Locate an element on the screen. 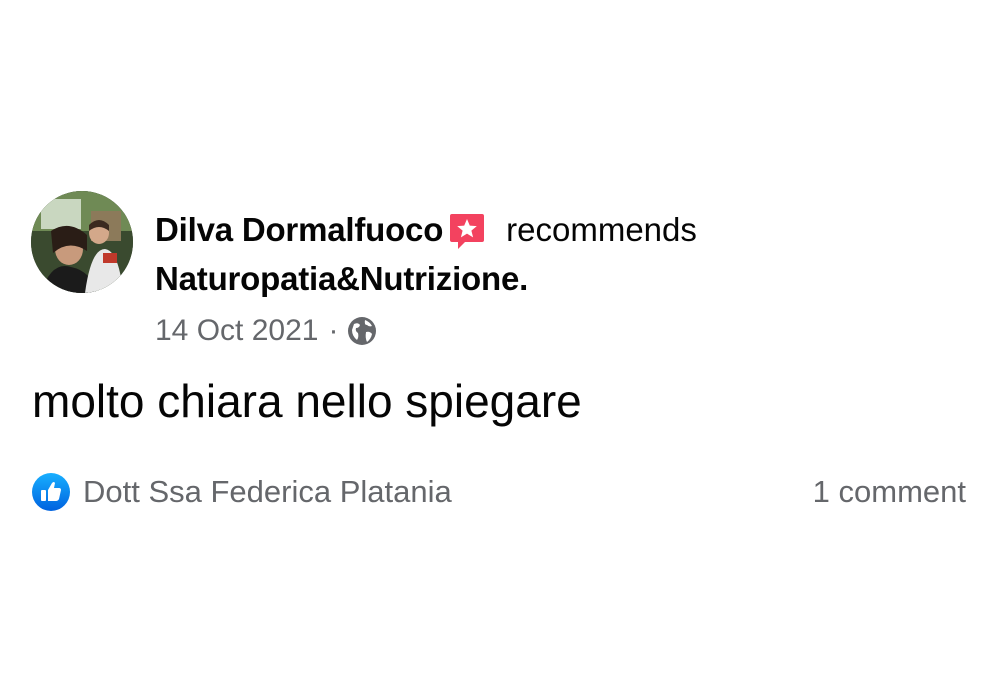 The image size is (1000, 700). avatar is located at coordinates (82, 242).